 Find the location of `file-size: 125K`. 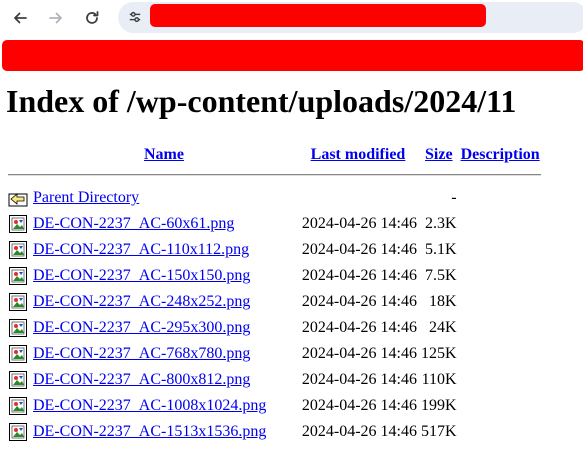

file-size: 125K is located at coordinates (439, 353).